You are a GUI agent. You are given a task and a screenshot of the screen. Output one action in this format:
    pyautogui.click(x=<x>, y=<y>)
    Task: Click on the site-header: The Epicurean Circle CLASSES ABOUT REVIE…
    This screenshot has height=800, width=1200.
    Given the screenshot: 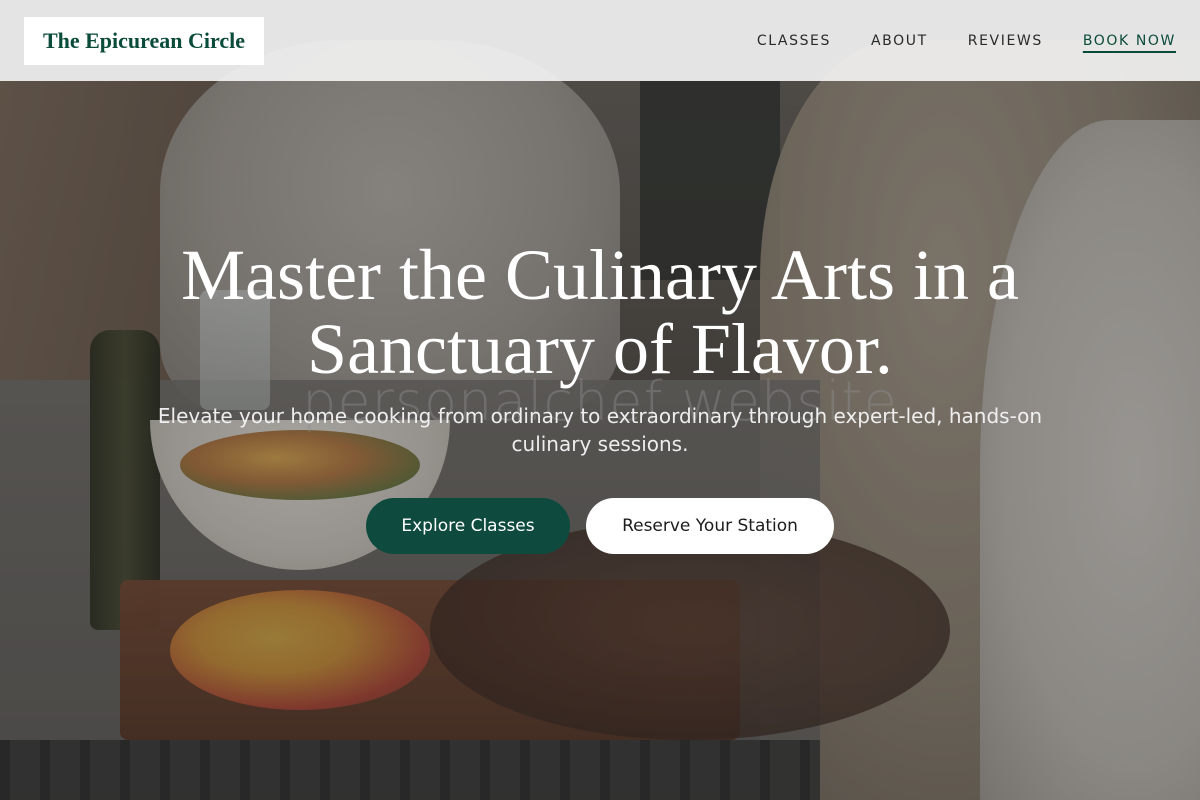 What is the action you would take?
    pyautogui.click(x=600, y=40)
    